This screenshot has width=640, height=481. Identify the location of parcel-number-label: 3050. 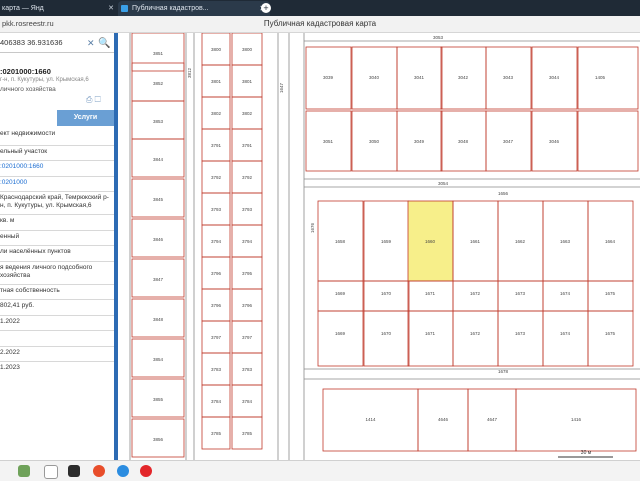
(374, 141).